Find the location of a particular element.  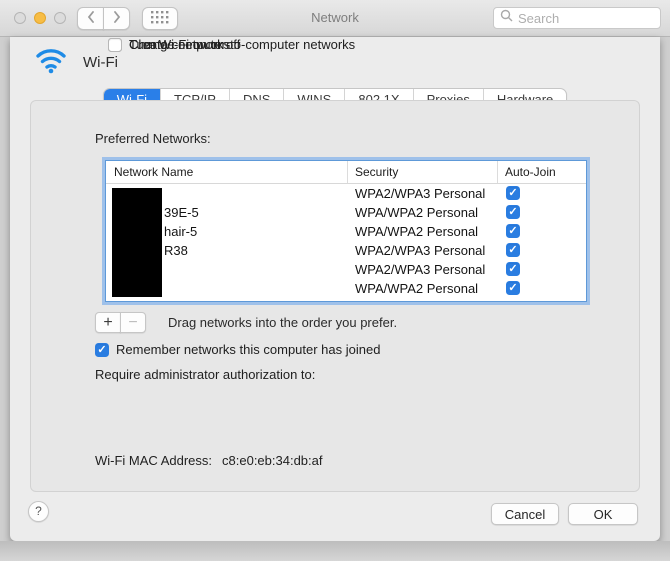

column-header-auto-join: Auto-Join is located at coordinates (530, 172).